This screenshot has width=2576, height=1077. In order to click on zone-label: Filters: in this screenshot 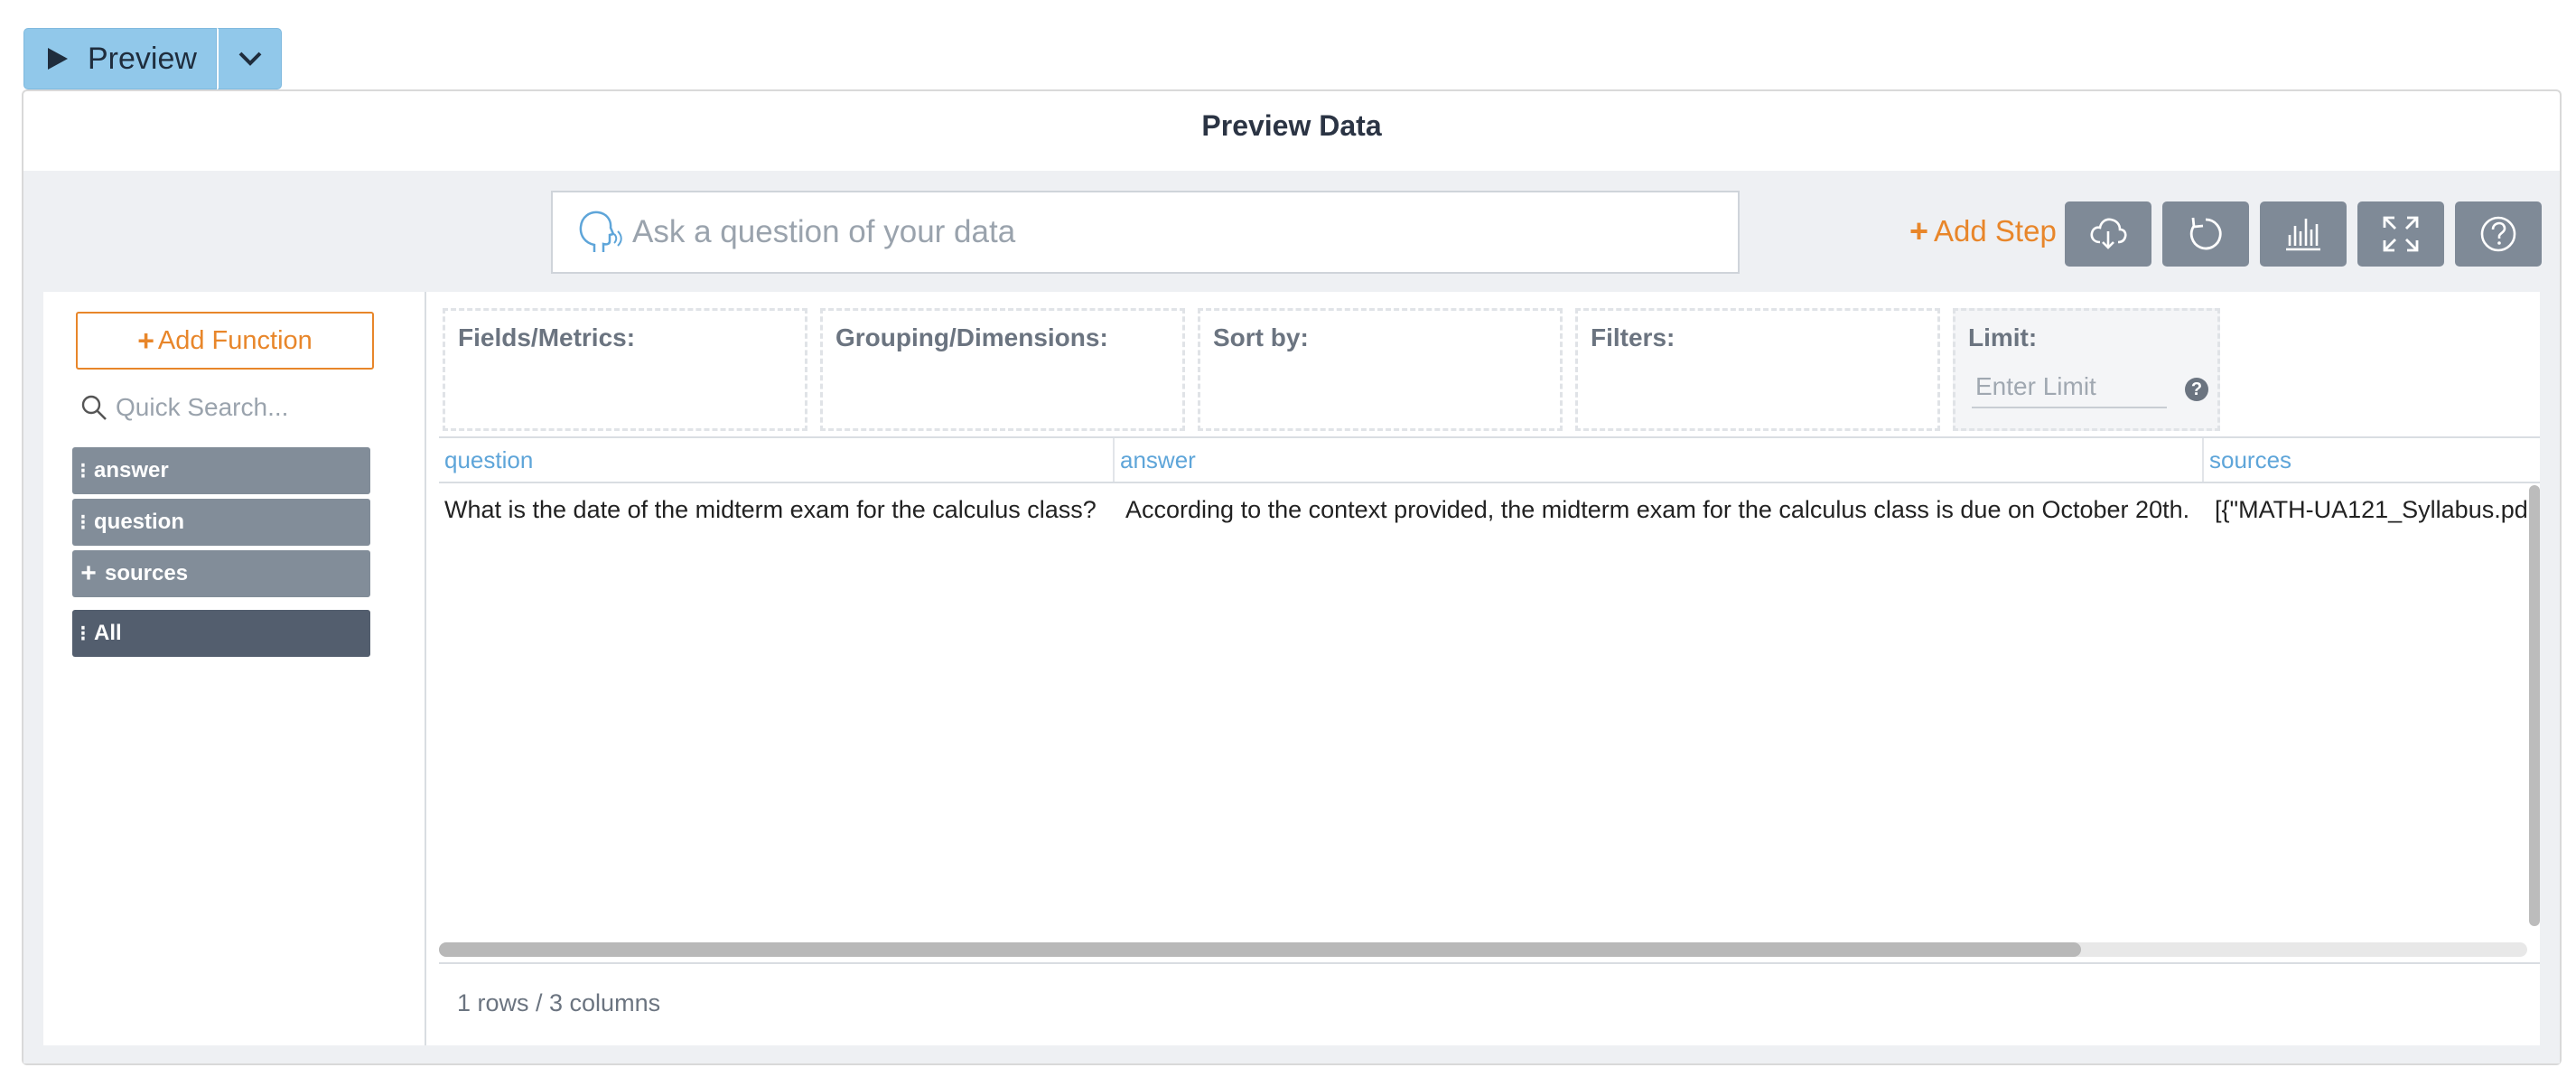, I will do `click(1633, 337)`.